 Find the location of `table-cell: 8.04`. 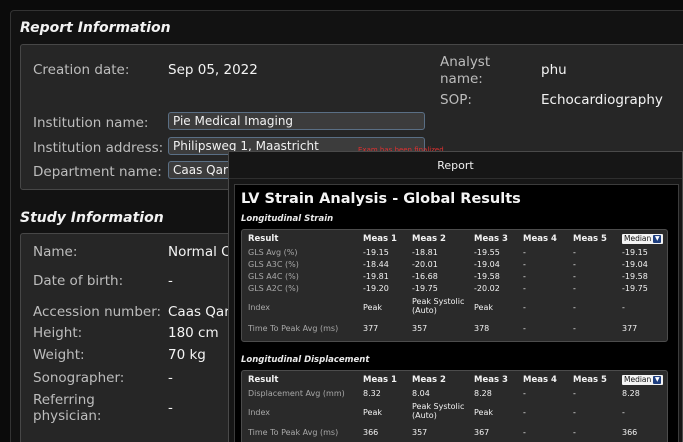

table-cell: 8.04 is located at coordinates (421, 393).